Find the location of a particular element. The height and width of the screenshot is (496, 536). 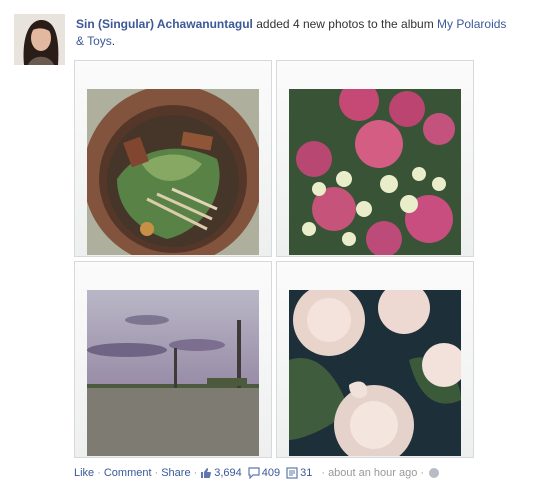

photo-image-sky is located at coordinates (173, 373).